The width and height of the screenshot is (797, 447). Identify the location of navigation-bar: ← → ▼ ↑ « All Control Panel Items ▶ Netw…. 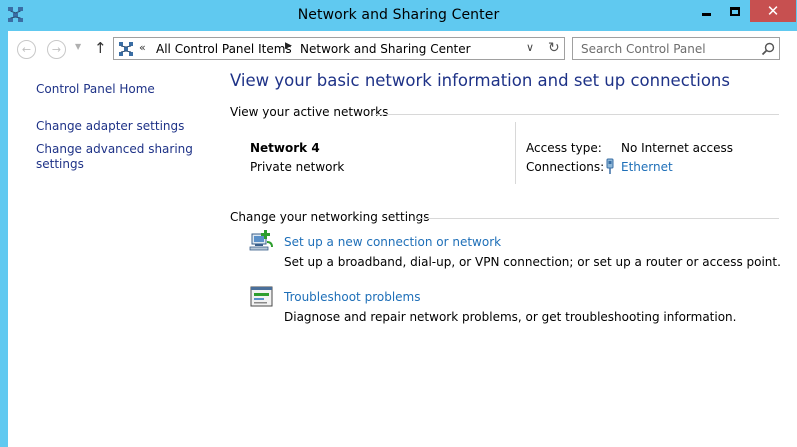
(402, 48).